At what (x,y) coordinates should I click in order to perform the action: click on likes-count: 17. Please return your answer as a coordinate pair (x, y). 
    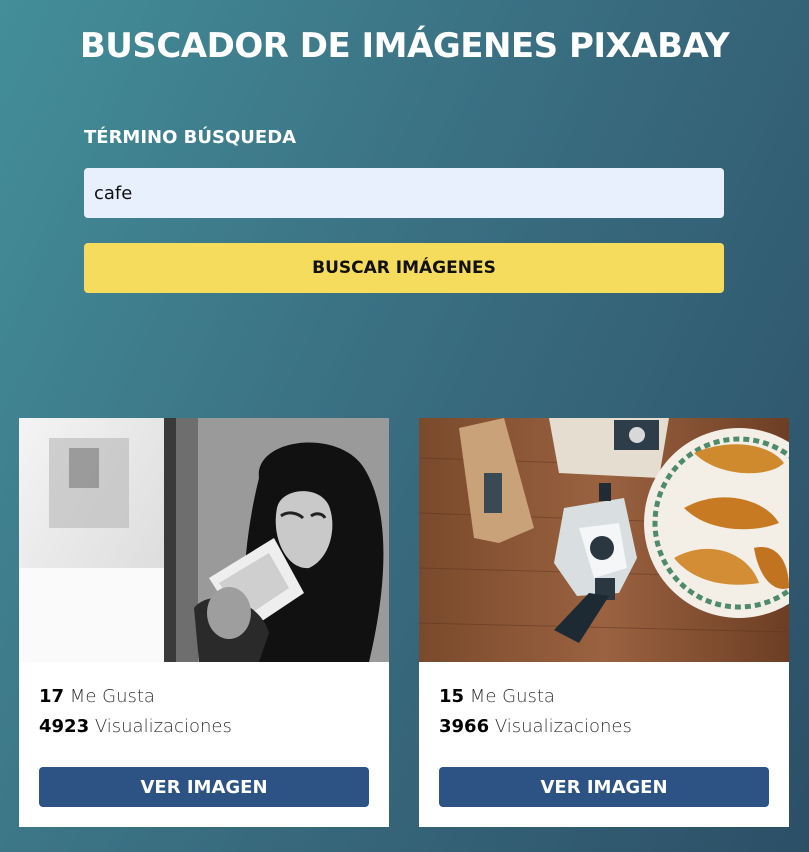
    Looking at the image, I should click on (52, 696).